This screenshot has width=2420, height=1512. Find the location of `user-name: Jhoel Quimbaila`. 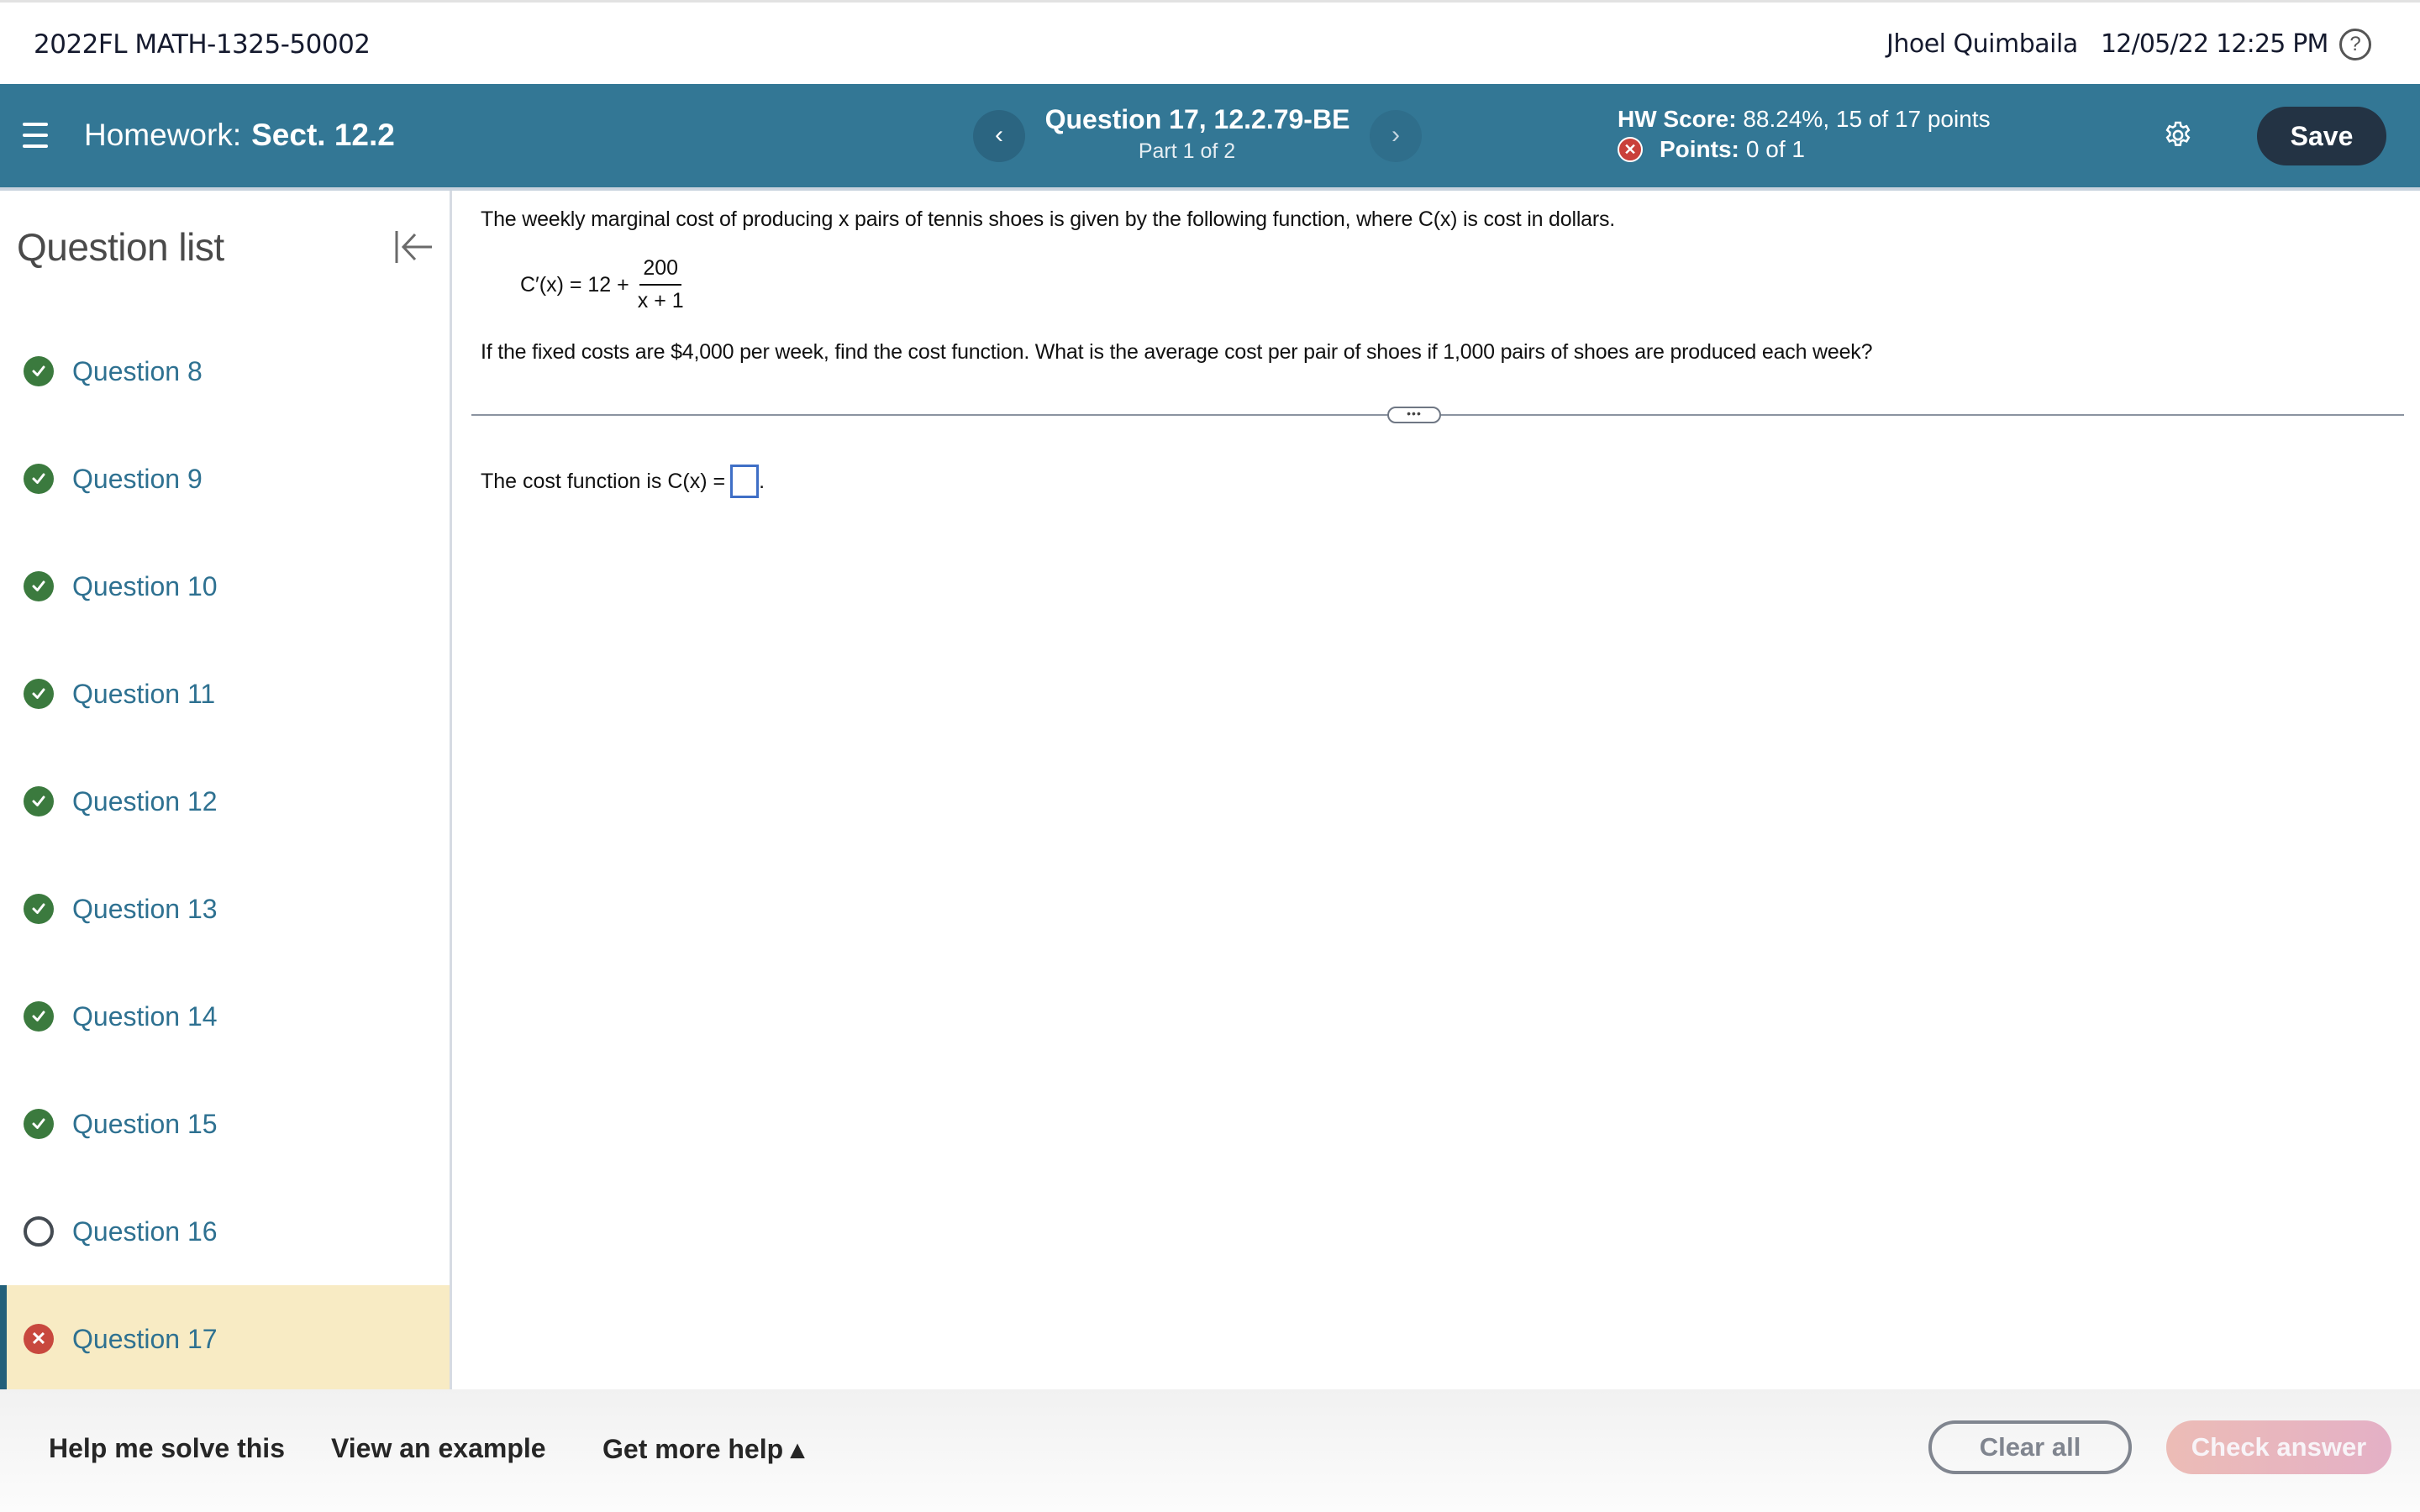

user-name: Jhoel Quimbaila is located at coordinates (1982, 44).